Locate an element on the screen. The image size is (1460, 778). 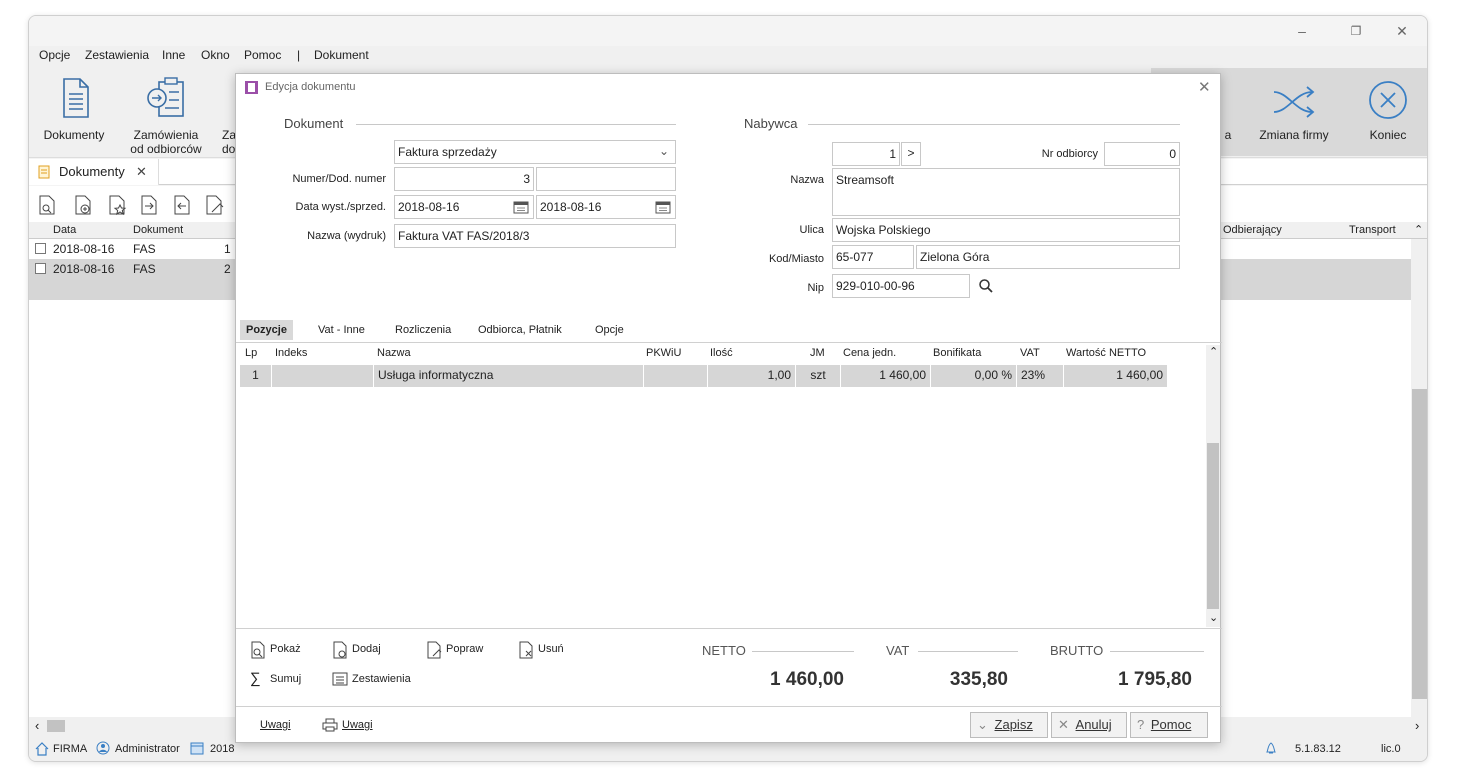
dialog-close-icon: ✕ is located at coordinates (1204, 87).